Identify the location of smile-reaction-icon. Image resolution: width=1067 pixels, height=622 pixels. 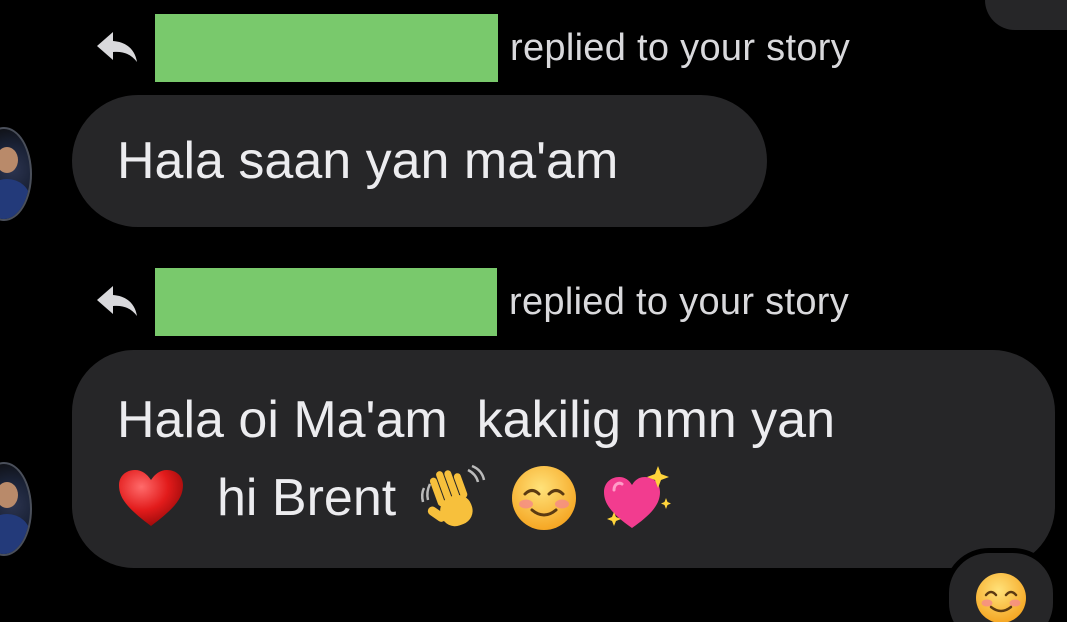
(1001, 597).